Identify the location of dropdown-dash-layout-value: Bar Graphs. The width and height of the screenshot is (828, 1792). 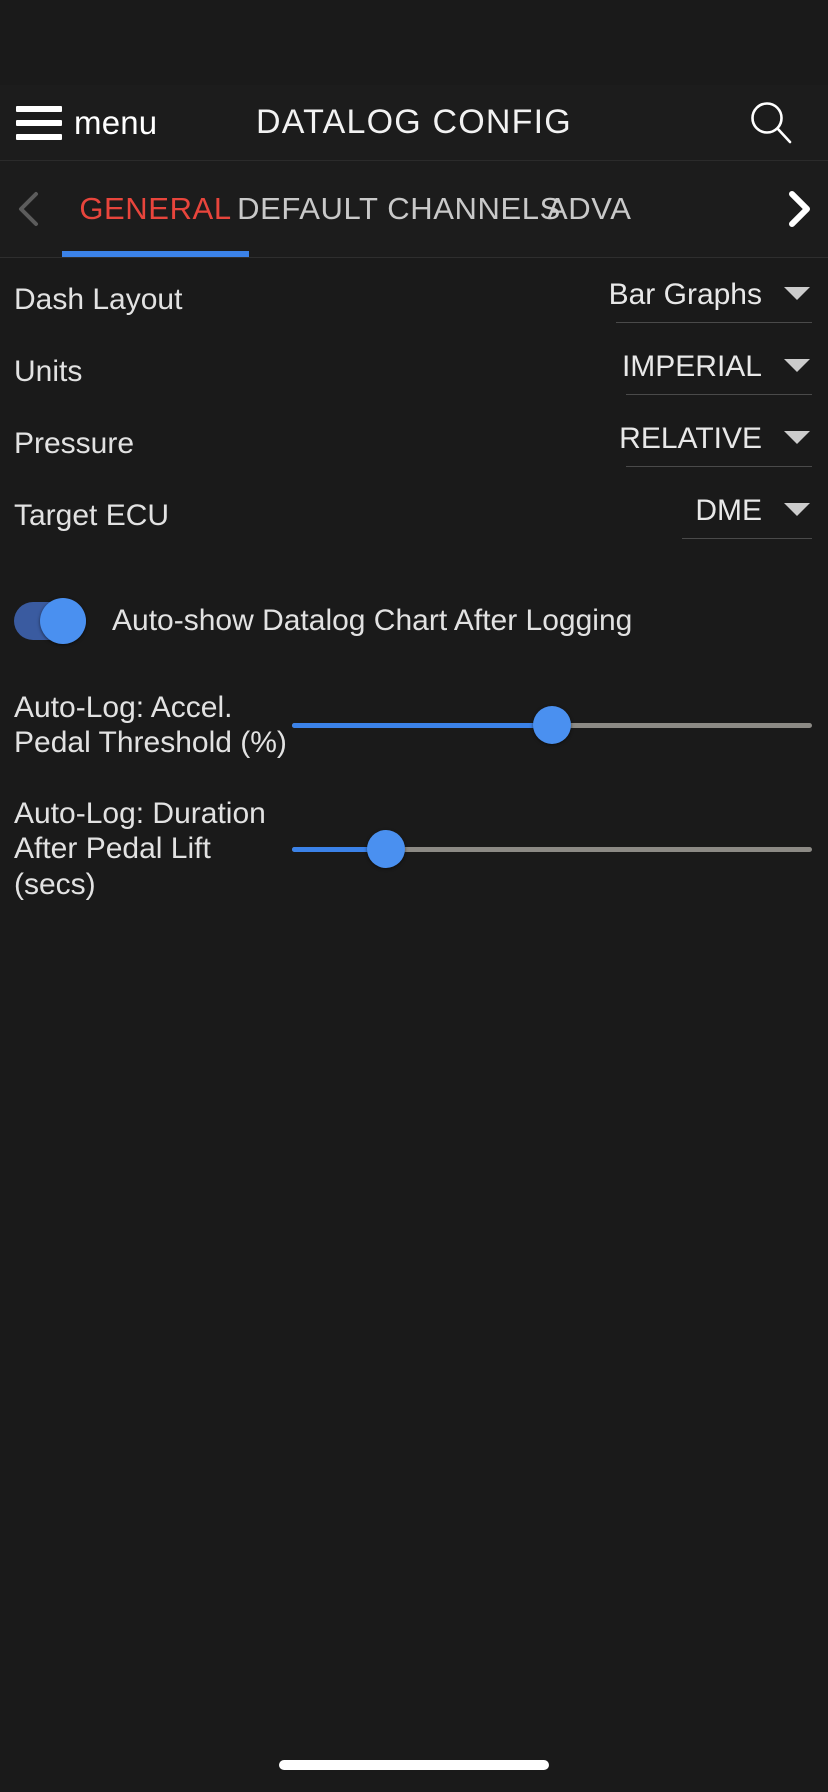
(685, 294).